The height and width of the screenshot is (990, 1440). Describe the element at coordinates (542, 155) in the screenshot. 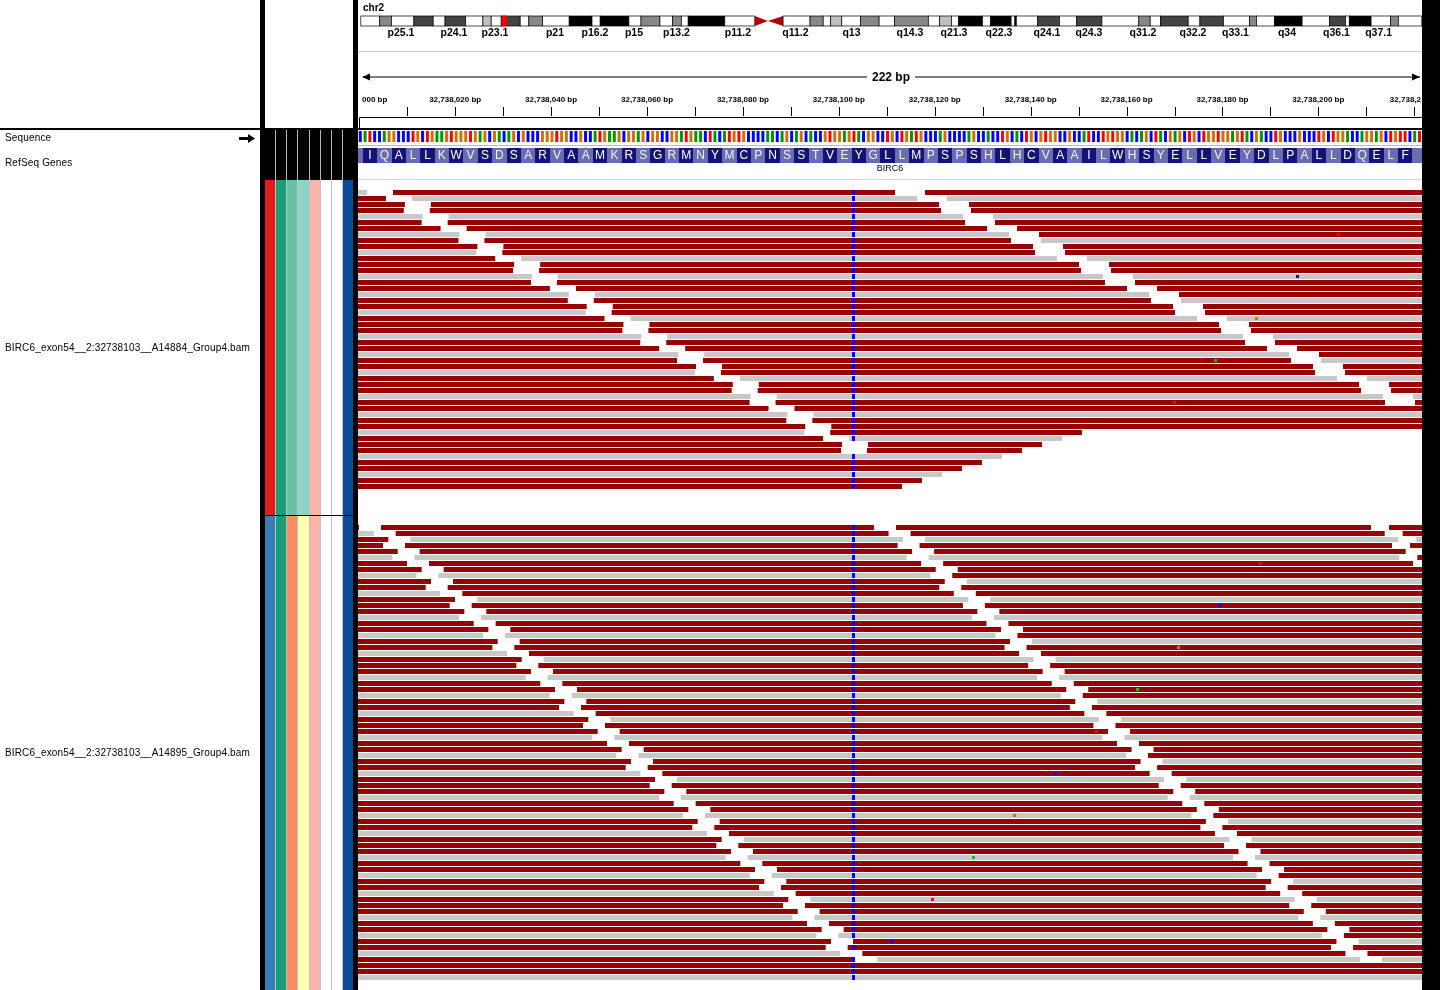

I see `amino-acid-block: R` at that location.